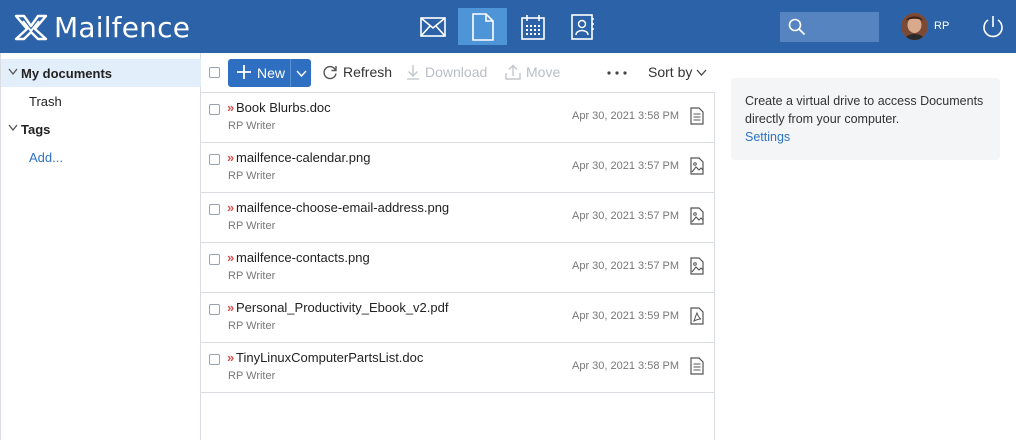  What do you see at coordinates (45, 101) in the screenshot?
I see `sidebar-item-label: Trash` at bounding box center [45, 101].